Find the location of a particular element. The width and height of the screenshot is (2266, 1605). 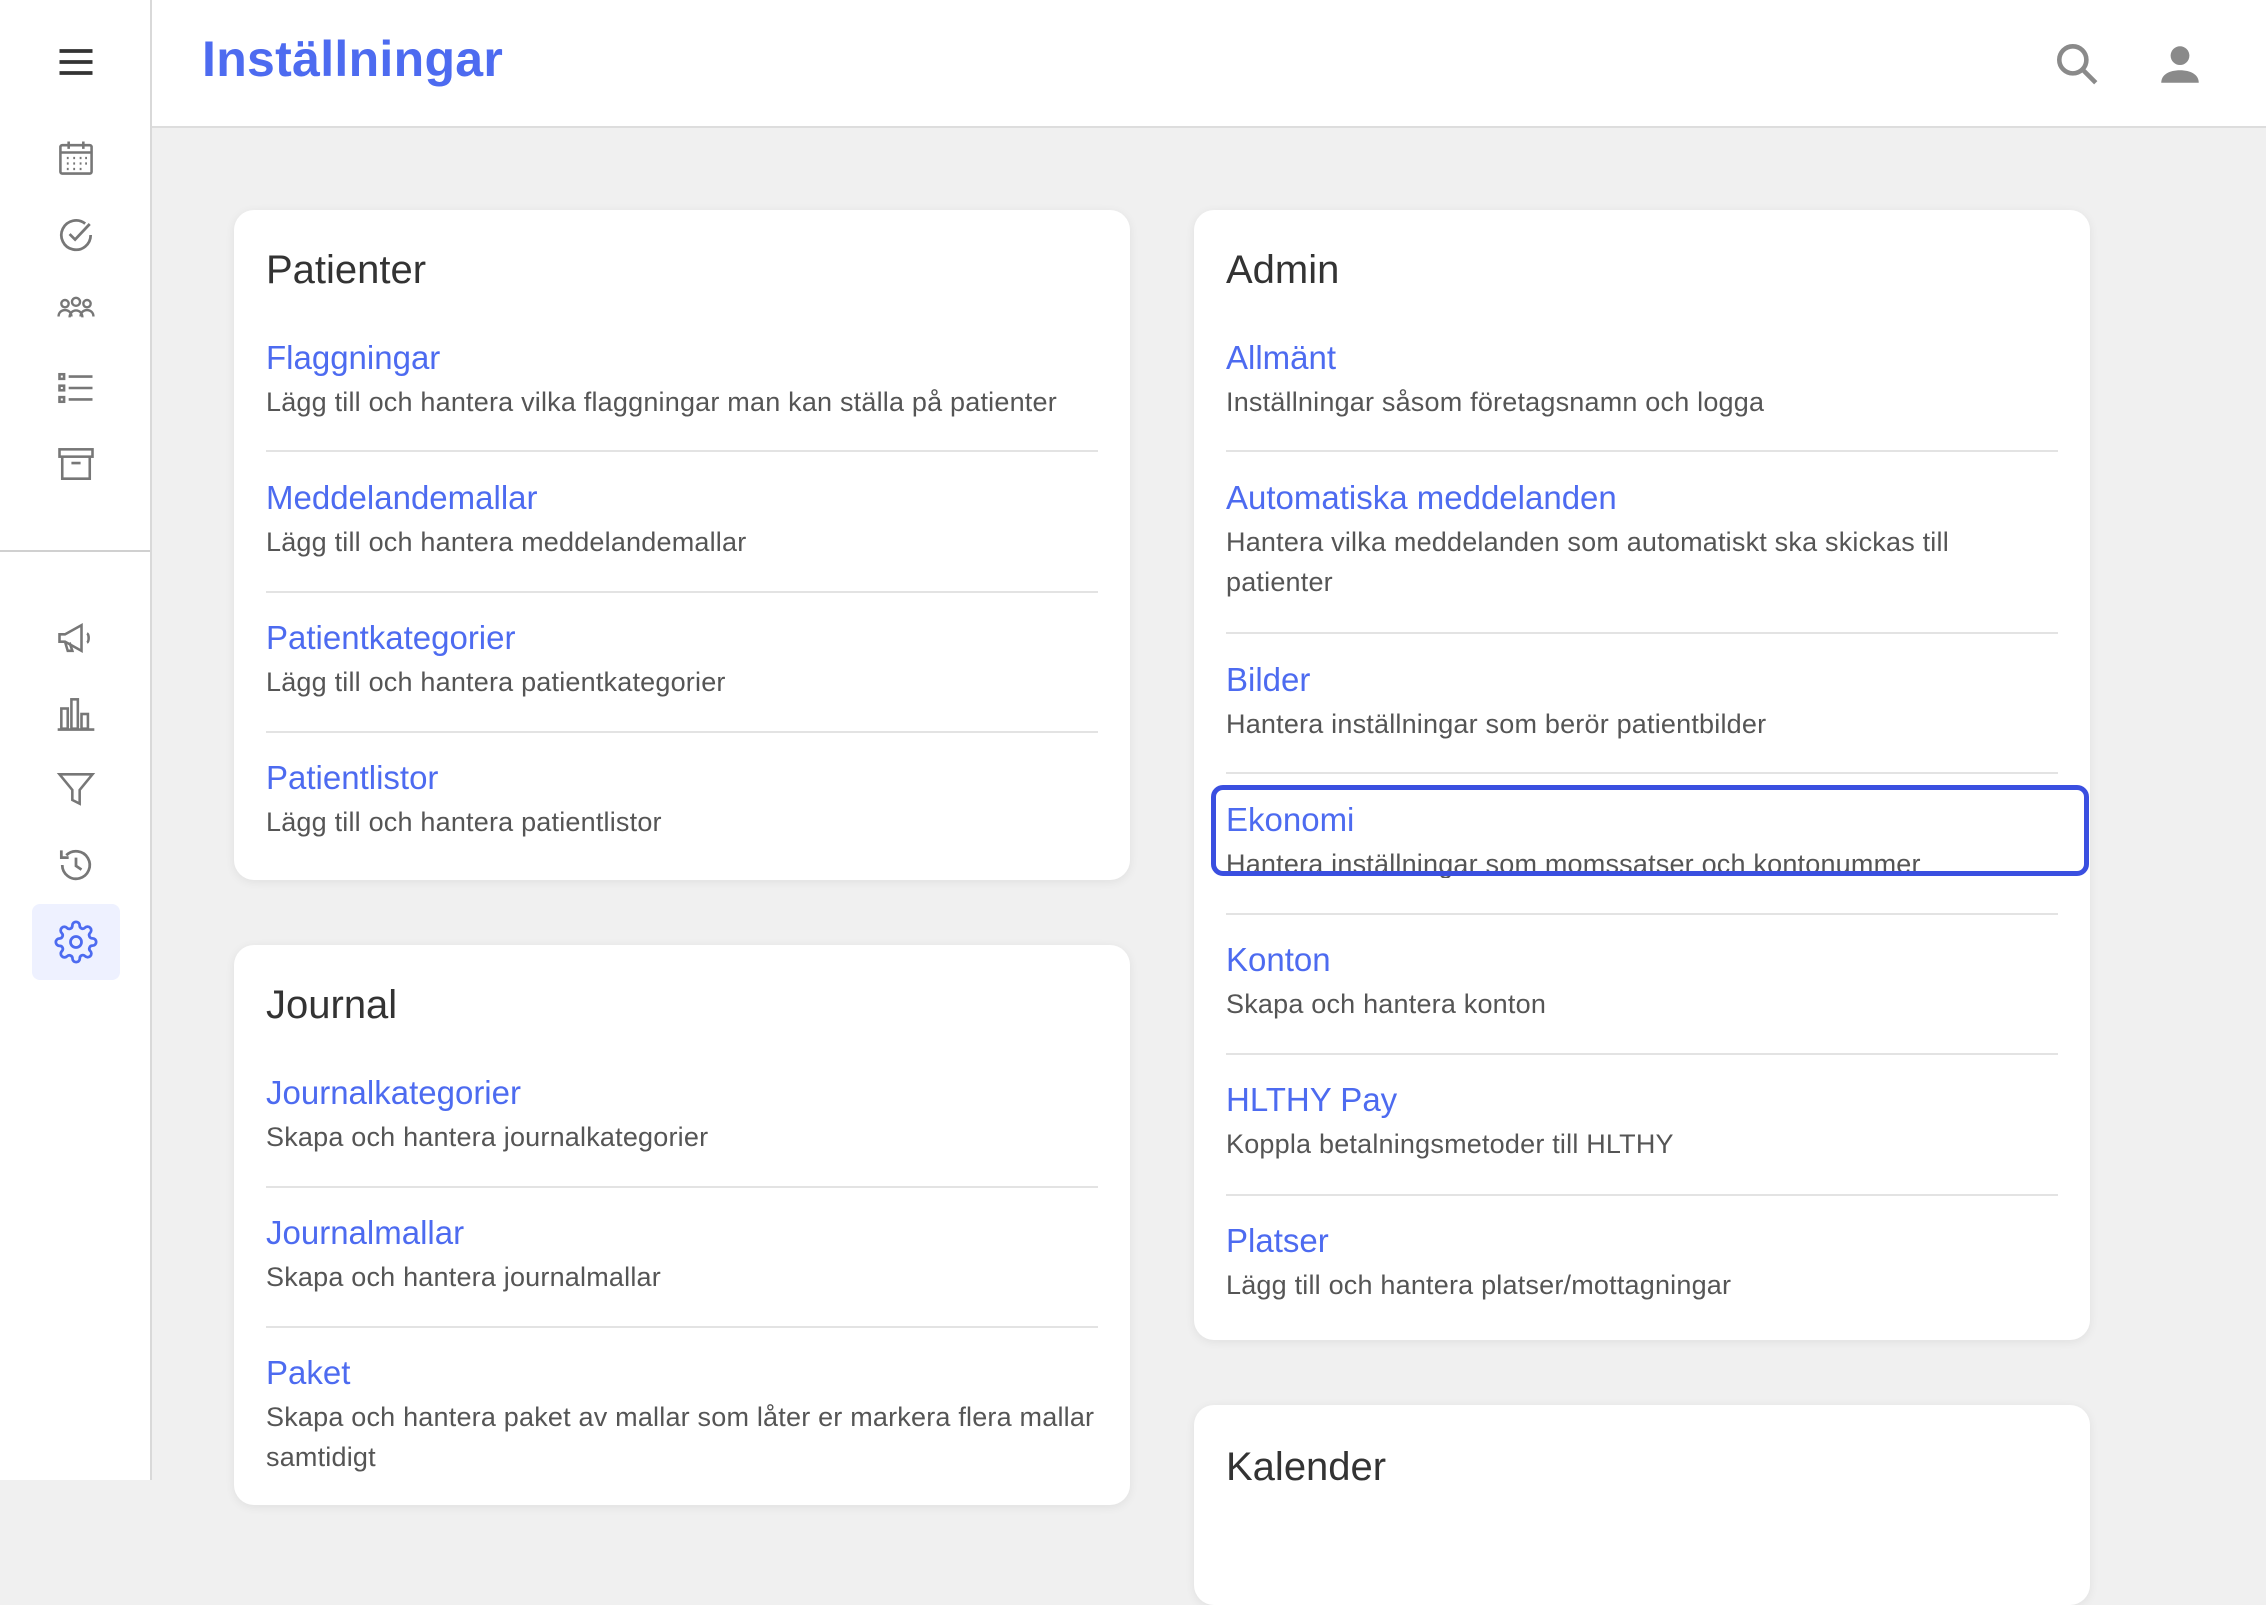

journal-title: Journal is located at coordinates (332, 1005).